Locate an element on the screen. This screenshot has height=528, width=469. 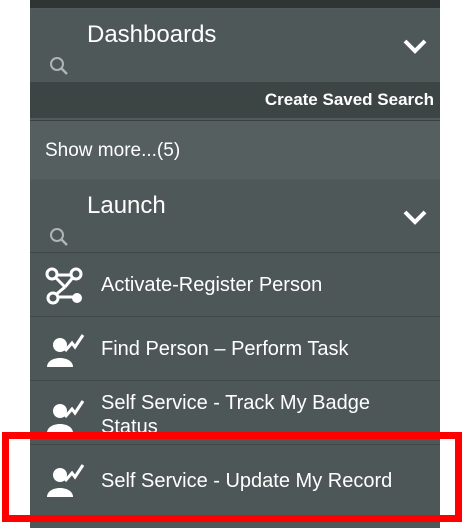
top-bar is located at coordinates (235, 4).